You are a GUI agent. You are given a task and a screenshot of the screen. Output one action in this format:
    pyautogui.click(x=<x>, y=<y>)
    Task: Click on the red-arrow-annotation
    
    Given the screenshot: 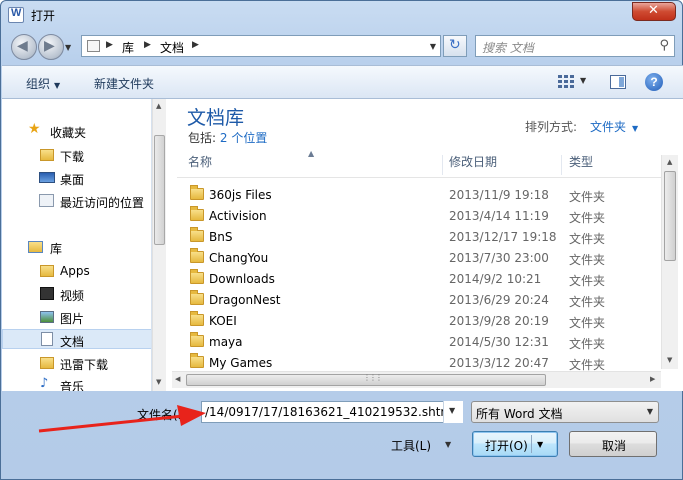 What is the action you would take?
    pyautogui.click(x=122, y=419)
    